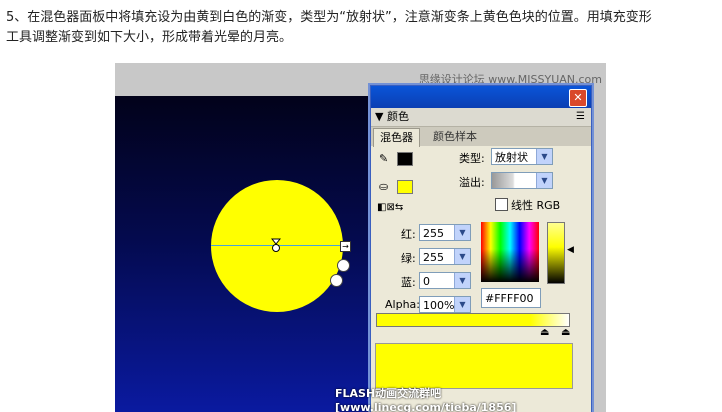 Image resolution: width=722 pixels, height=412 pixels. What do you see at coordinates (426, 399) in the screenshot?
I see `credit-text: FLASH动画交流群吧 [www.linecg.com/tieba/1856]` at bounding box center [426, 399].